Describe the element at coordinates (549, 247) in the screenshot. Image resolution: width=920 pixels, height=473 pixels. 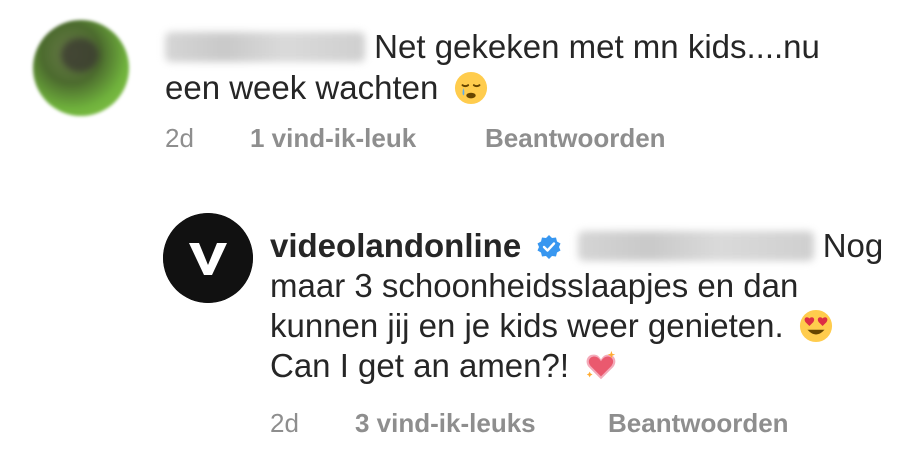
I see `verified-badge-icon` at that location.